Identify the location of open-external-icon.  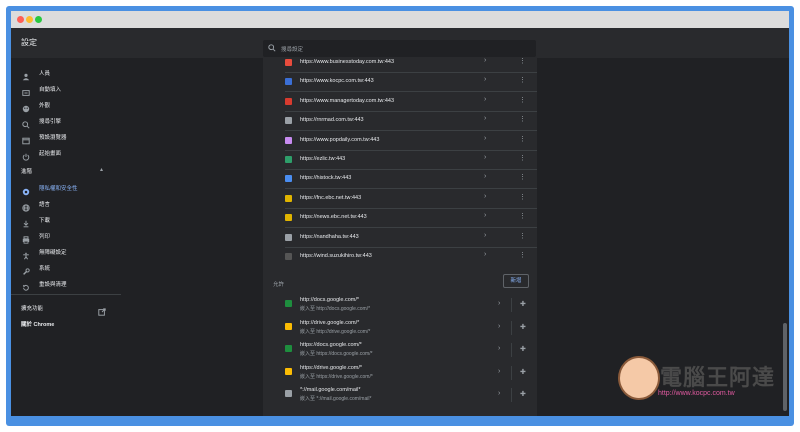
(102, 312).